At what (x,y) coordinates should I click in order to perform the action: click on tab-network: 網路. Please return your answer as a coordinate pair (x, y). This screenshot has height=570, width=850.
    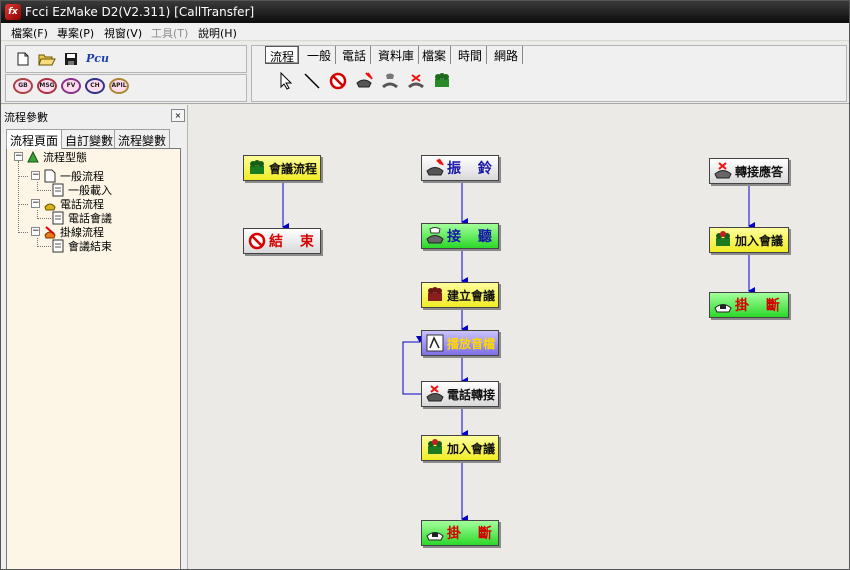
    Looking at the image, I should click on (507, 55).